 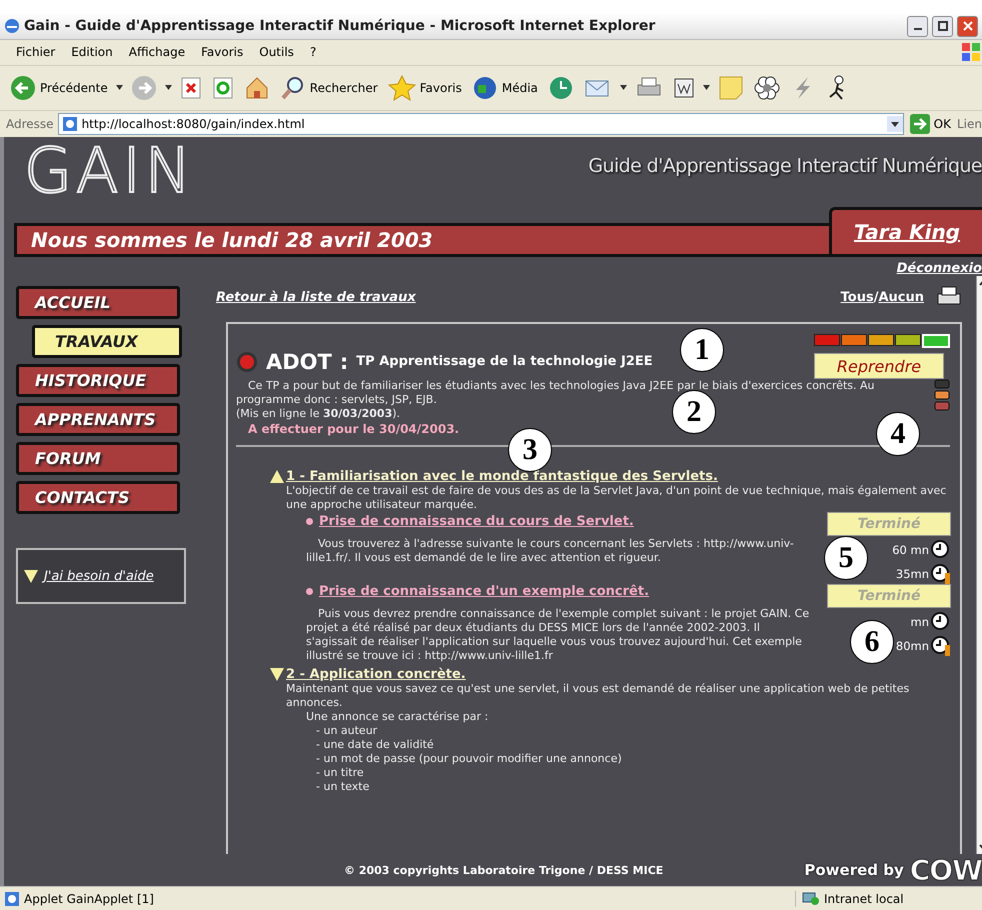 I want to click on window-title: Gain - Guide d'Apprentissage Interactif Numérique - Microsoft Internet Explorer, so click(x=340, y=26).